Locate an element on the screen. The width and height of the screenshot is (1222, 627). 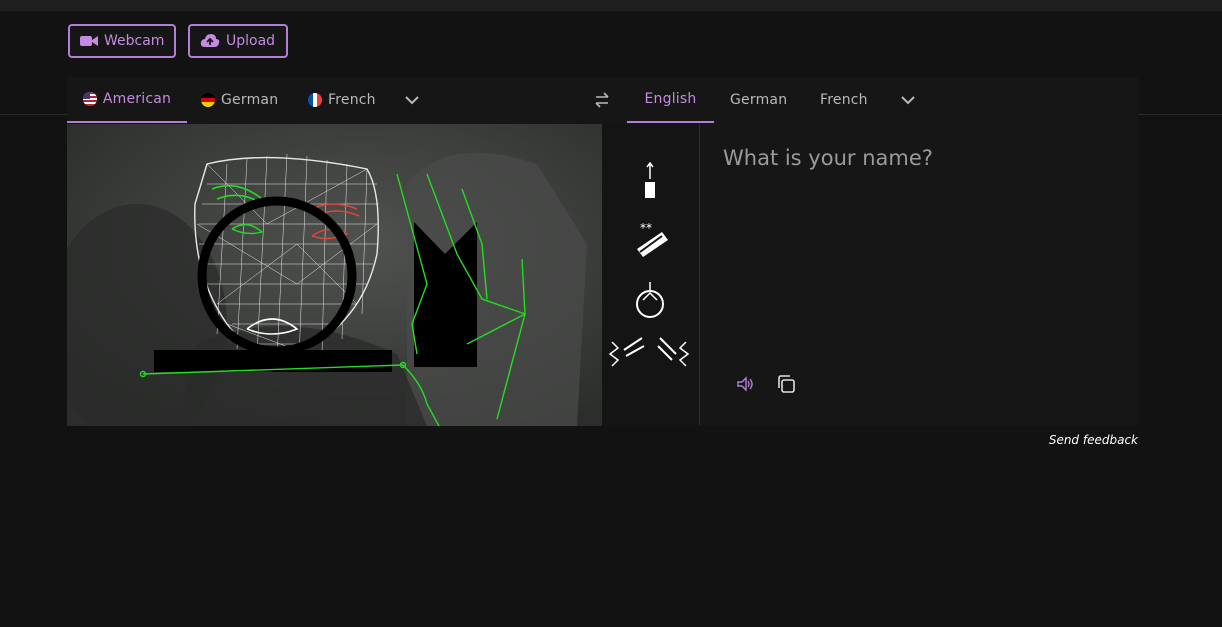
target-more-languages-chevron-down-icon is located at coordinates (908, 102).